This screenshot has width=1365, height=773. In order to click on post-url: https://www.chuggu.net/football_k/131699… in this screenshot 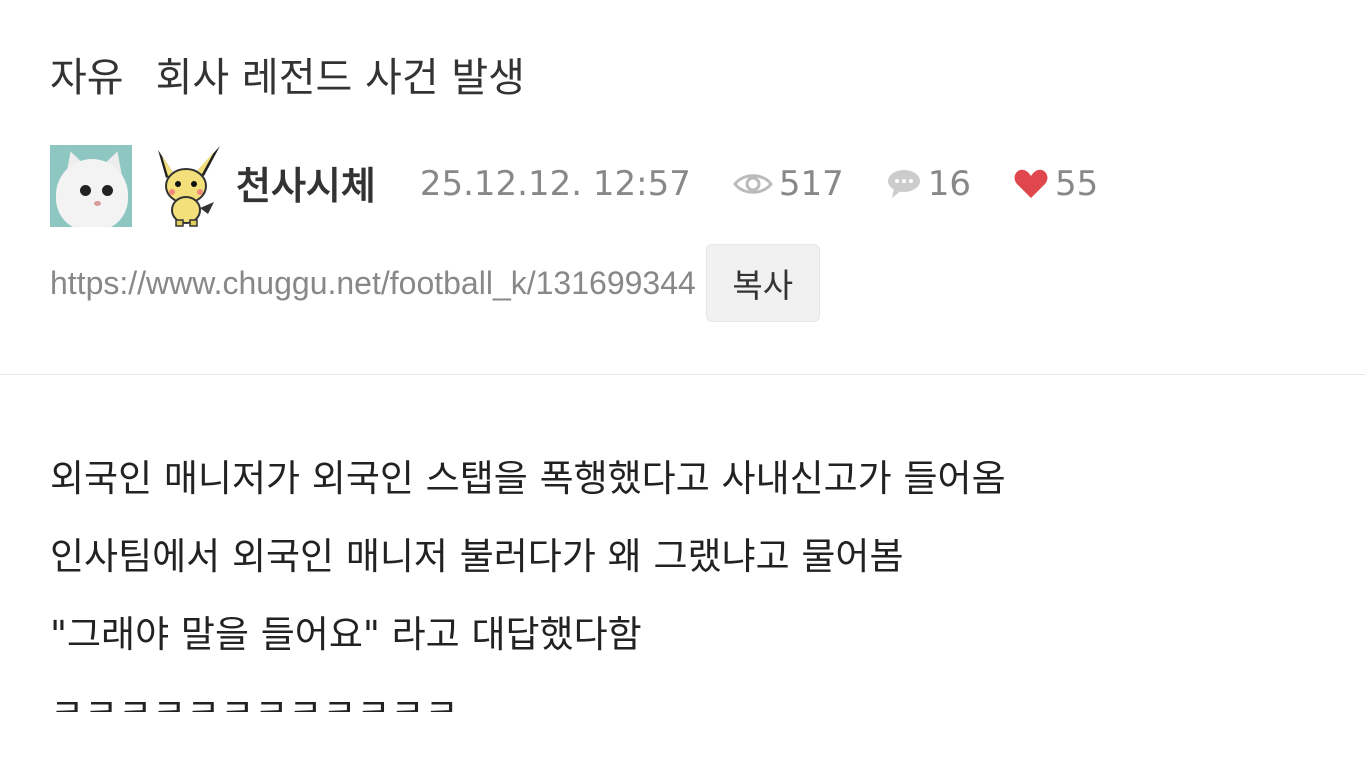, I will do `click(373, 283)`.